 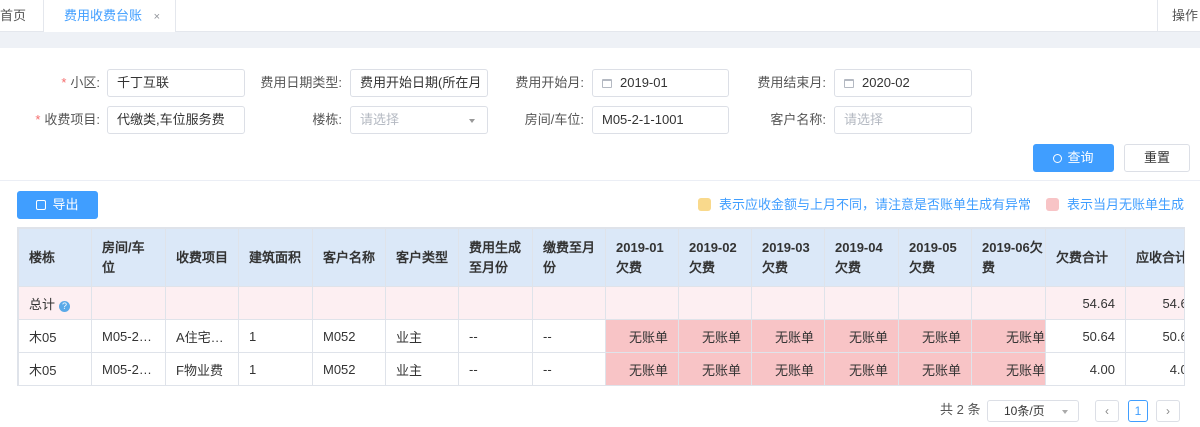 What do you see at coordinates (788, 257) in the screenshot?
I see `col-2019-03: 2019-03欠费` at bounding box center [788, 257].